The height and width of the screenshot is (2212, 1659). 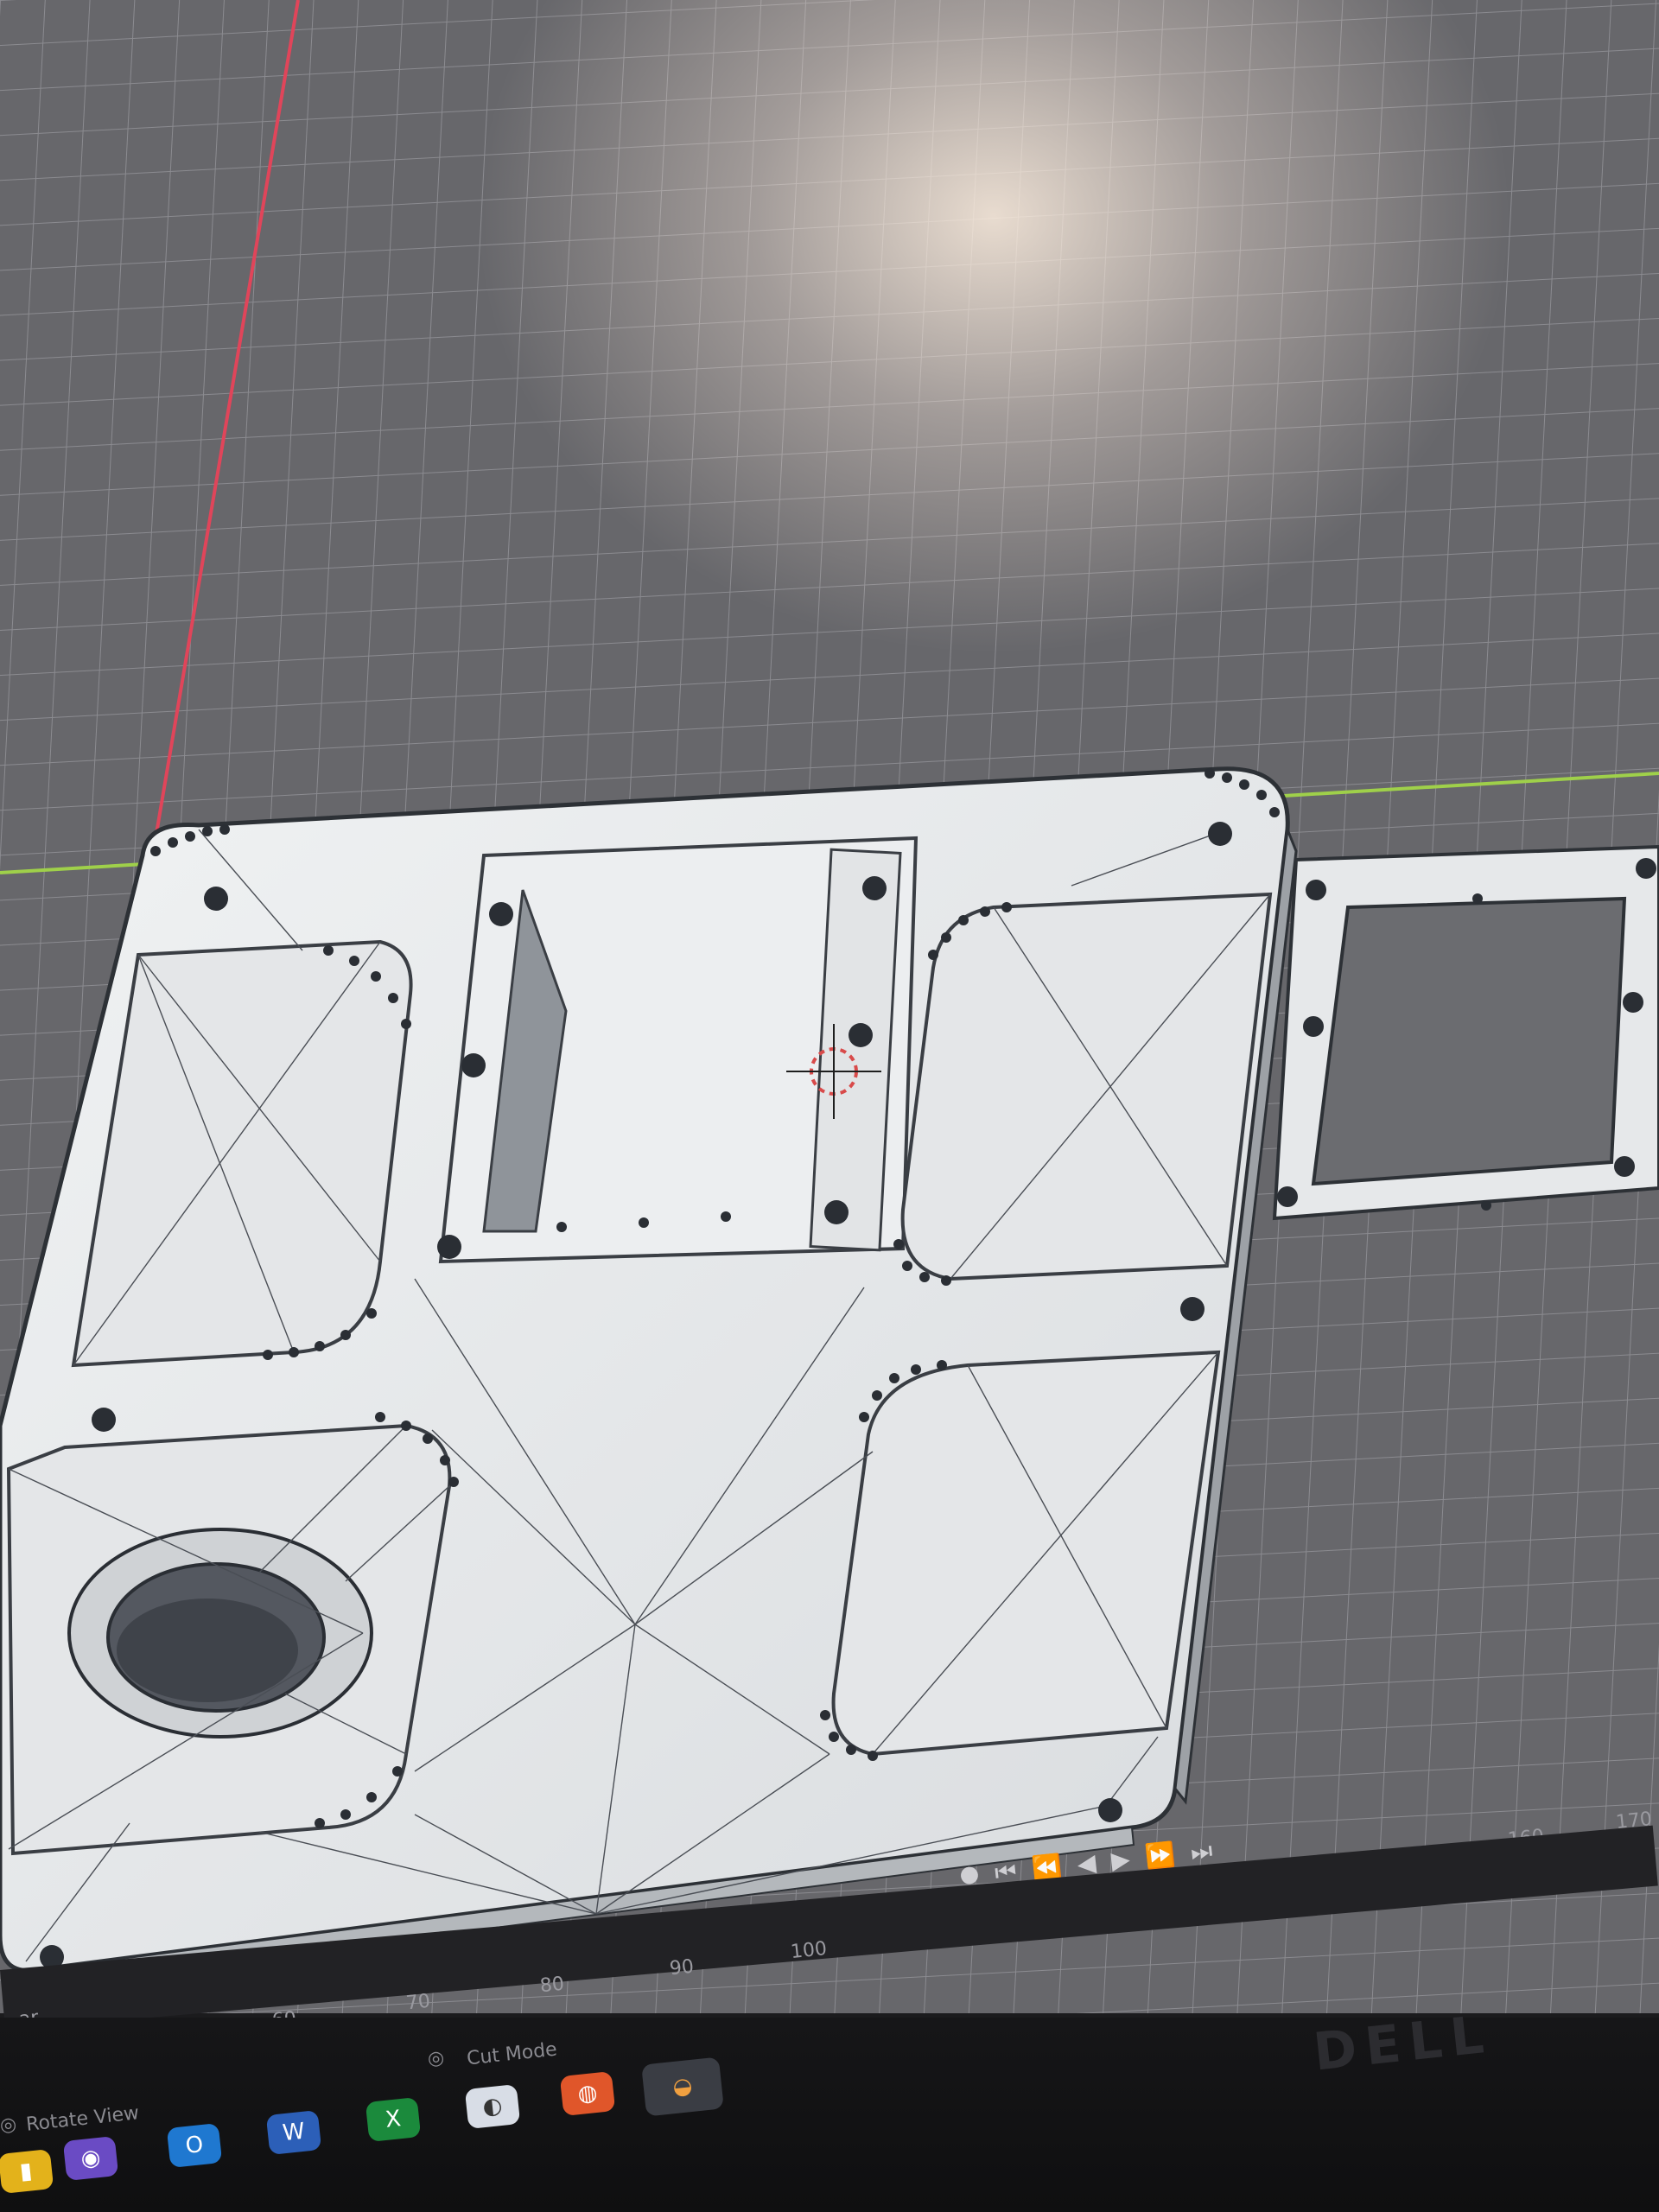 What do you see at coordinates (194, 2145) in the screenshot?
I see `app-icon-3: O` at bounding box center [194, 2145].